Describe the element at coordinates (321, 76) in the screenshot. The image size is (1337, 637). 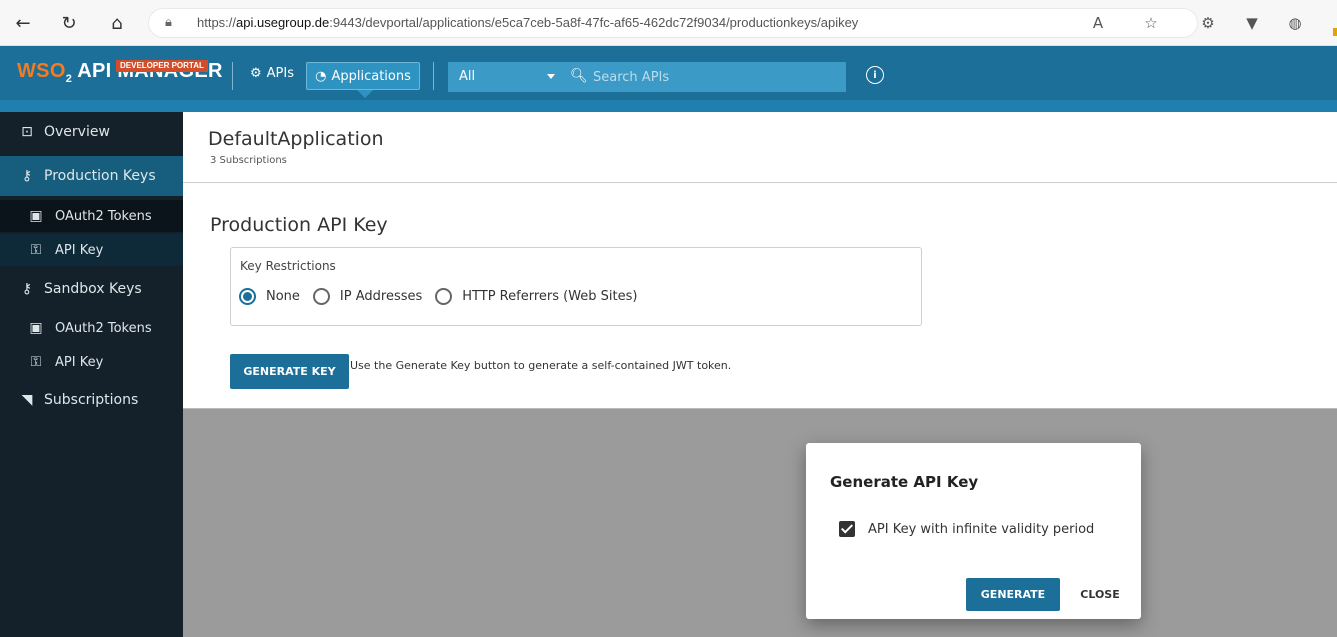
I see `gauge-icon: ◔` at that location.